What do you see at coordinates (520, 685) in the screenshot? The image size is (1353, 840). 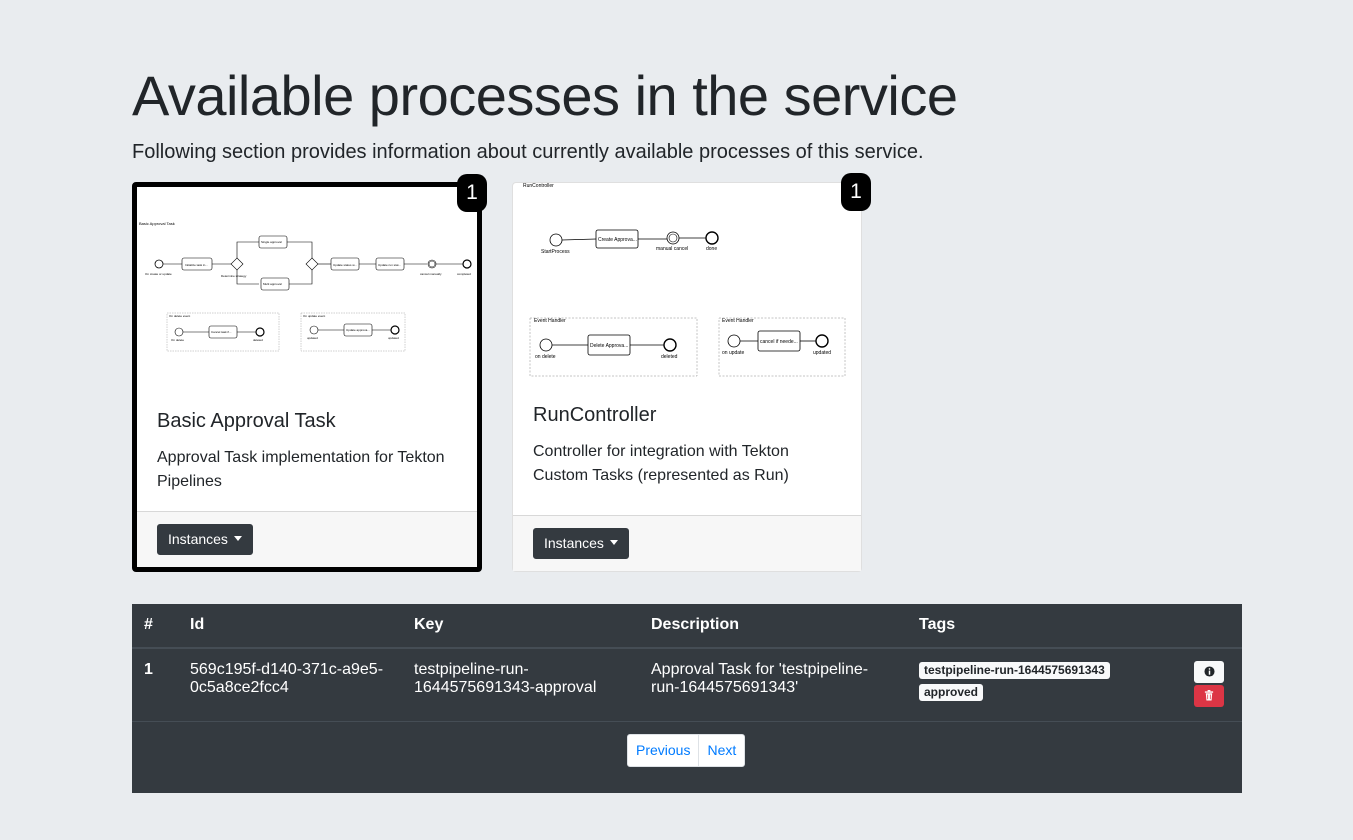 I see `cell-key: testpipeline-run-1644575691343-approval` at bounding box center [520, 685].